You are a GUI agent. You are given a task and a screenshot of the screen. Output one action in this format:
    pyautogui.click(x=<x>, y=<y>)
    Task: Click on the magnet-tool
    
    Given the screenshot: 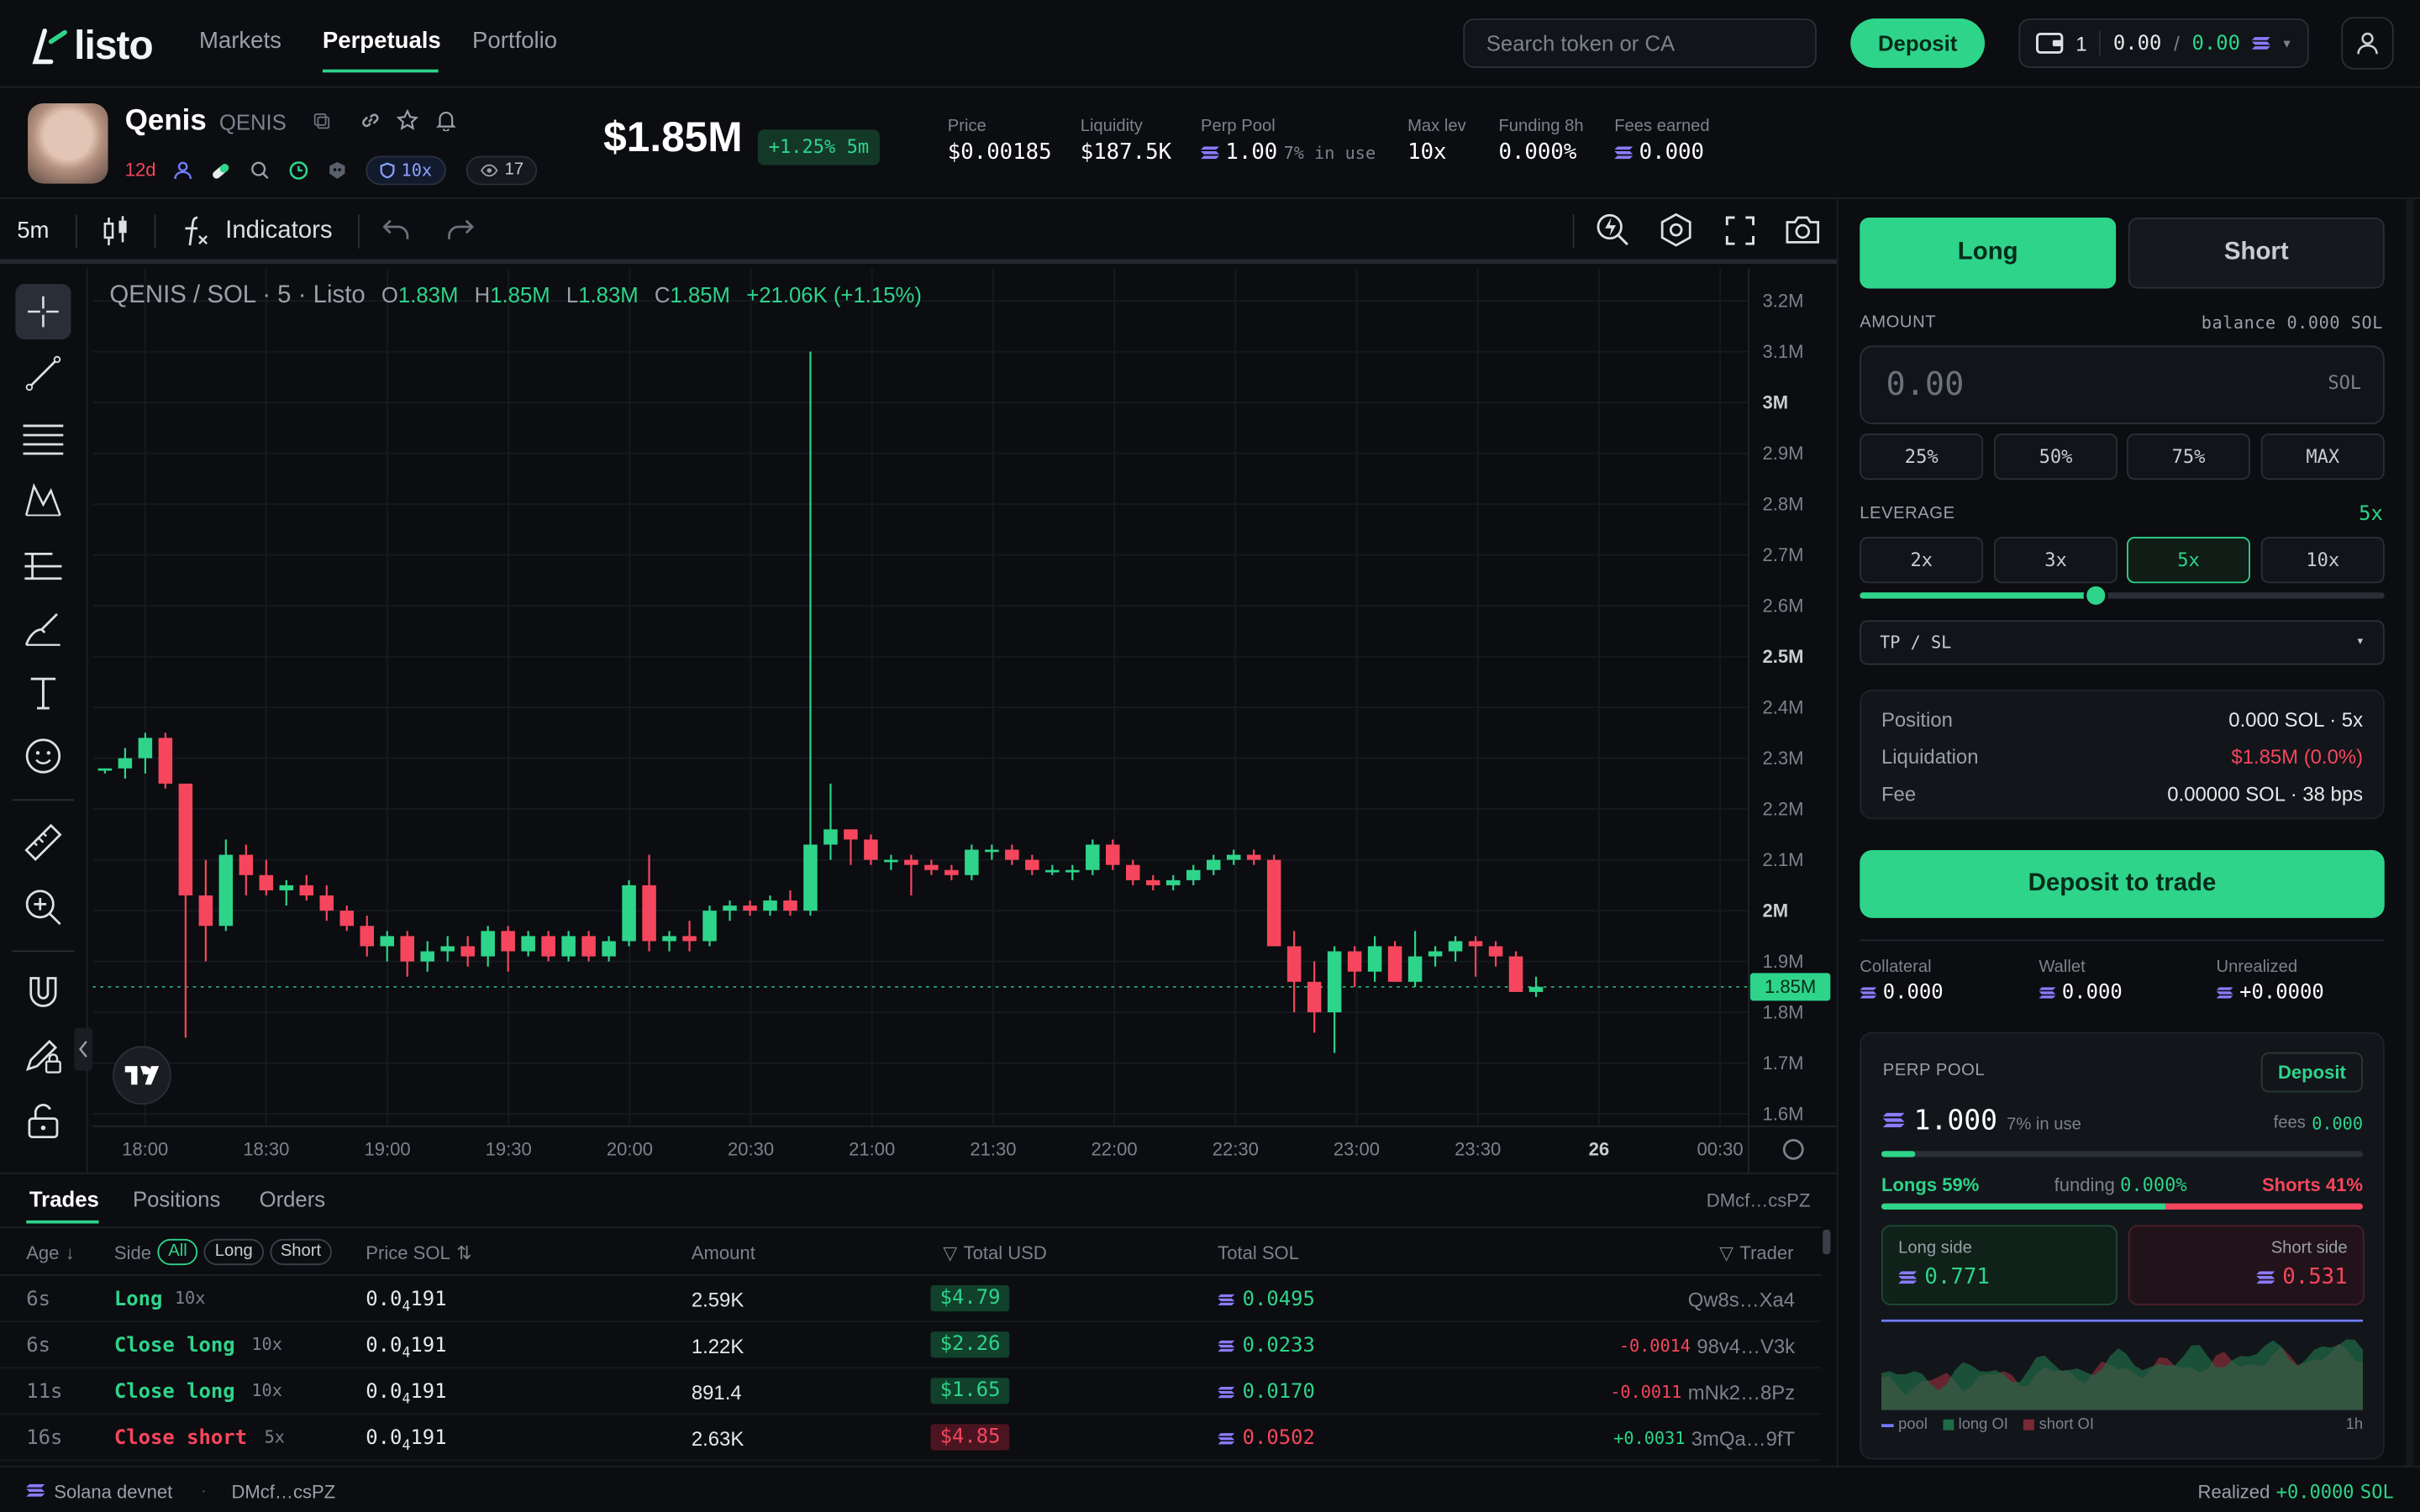 What is the action you would take?
    pyautogui.click(x=43, y=992)
    